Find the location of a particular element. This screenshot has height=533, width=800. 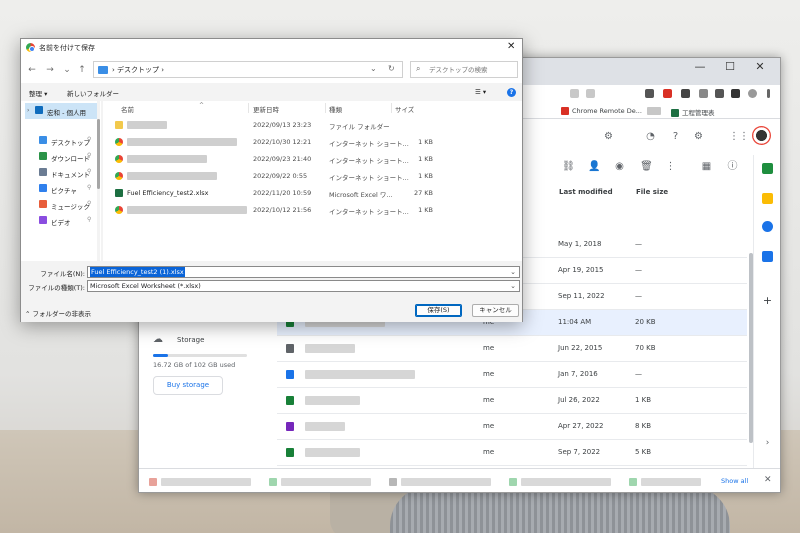

navigation-pane-scrollbar is located at coordinates (98, 181).